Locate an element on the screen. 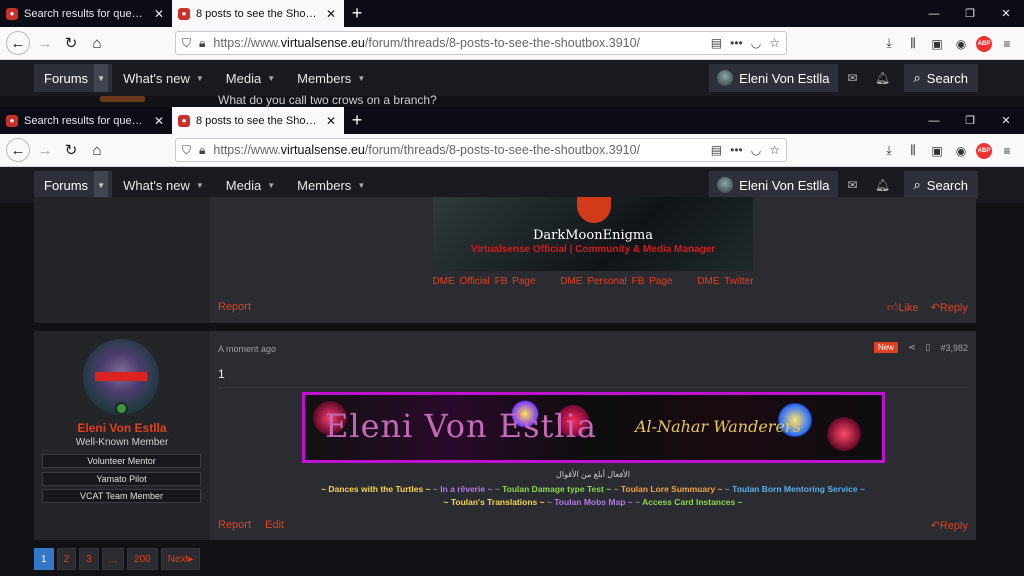 This screenshot has height=576, width=1024. link-dme-official-fb: DME Official FB Page is located at coordinates (483, 281).